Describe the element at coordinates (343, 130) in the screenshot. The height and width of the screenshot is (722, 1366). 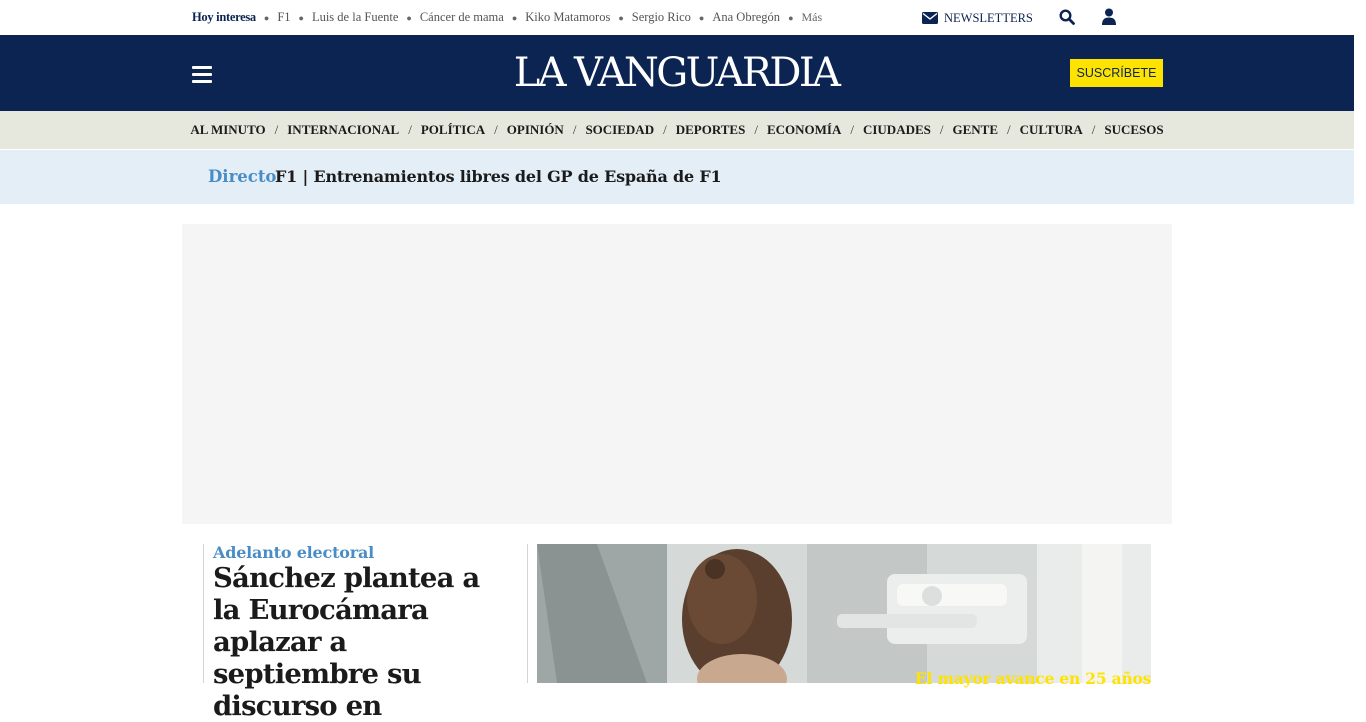
I see `nav-item-internacional: INTERNACIONAL` at that location.